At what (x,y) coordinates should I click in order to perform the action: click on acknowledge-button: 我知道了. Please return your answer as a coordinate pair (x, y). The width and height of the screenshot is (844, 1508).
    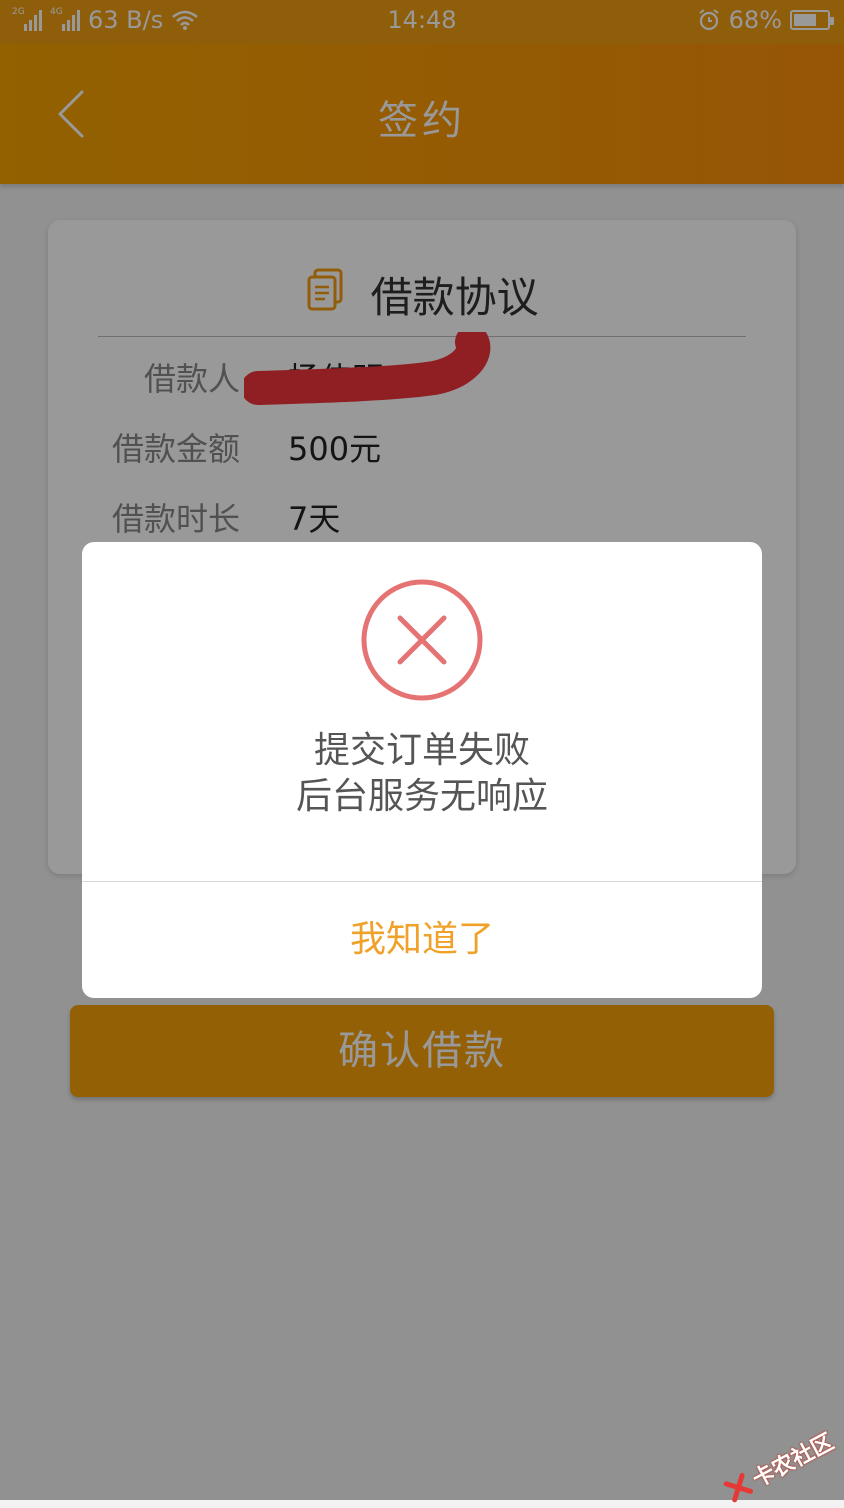
    Looking at the image, I should click on (422, 940).